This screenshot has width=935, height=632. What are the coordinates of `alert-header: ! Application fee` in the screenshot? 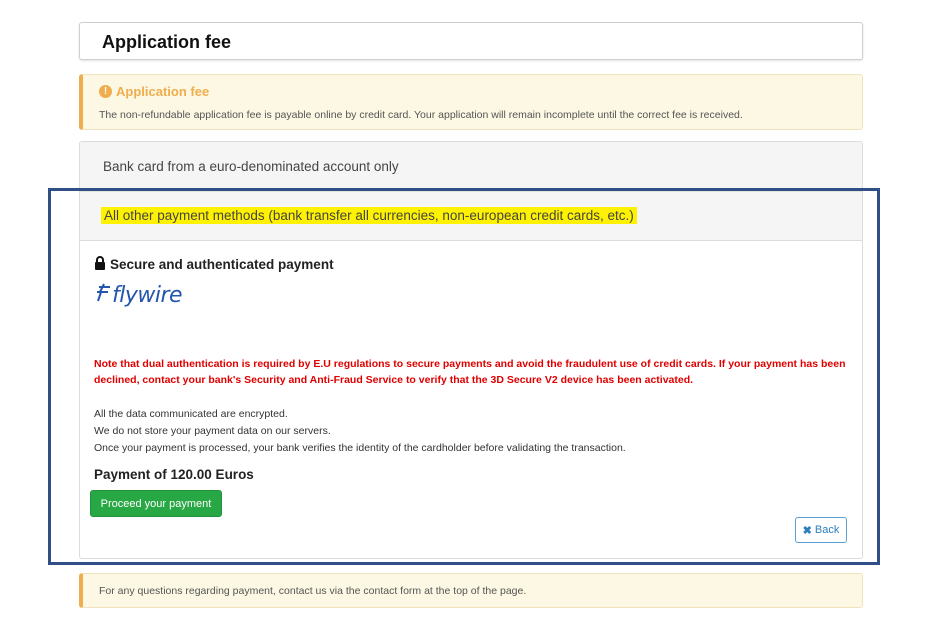 It's located at (154, 91).